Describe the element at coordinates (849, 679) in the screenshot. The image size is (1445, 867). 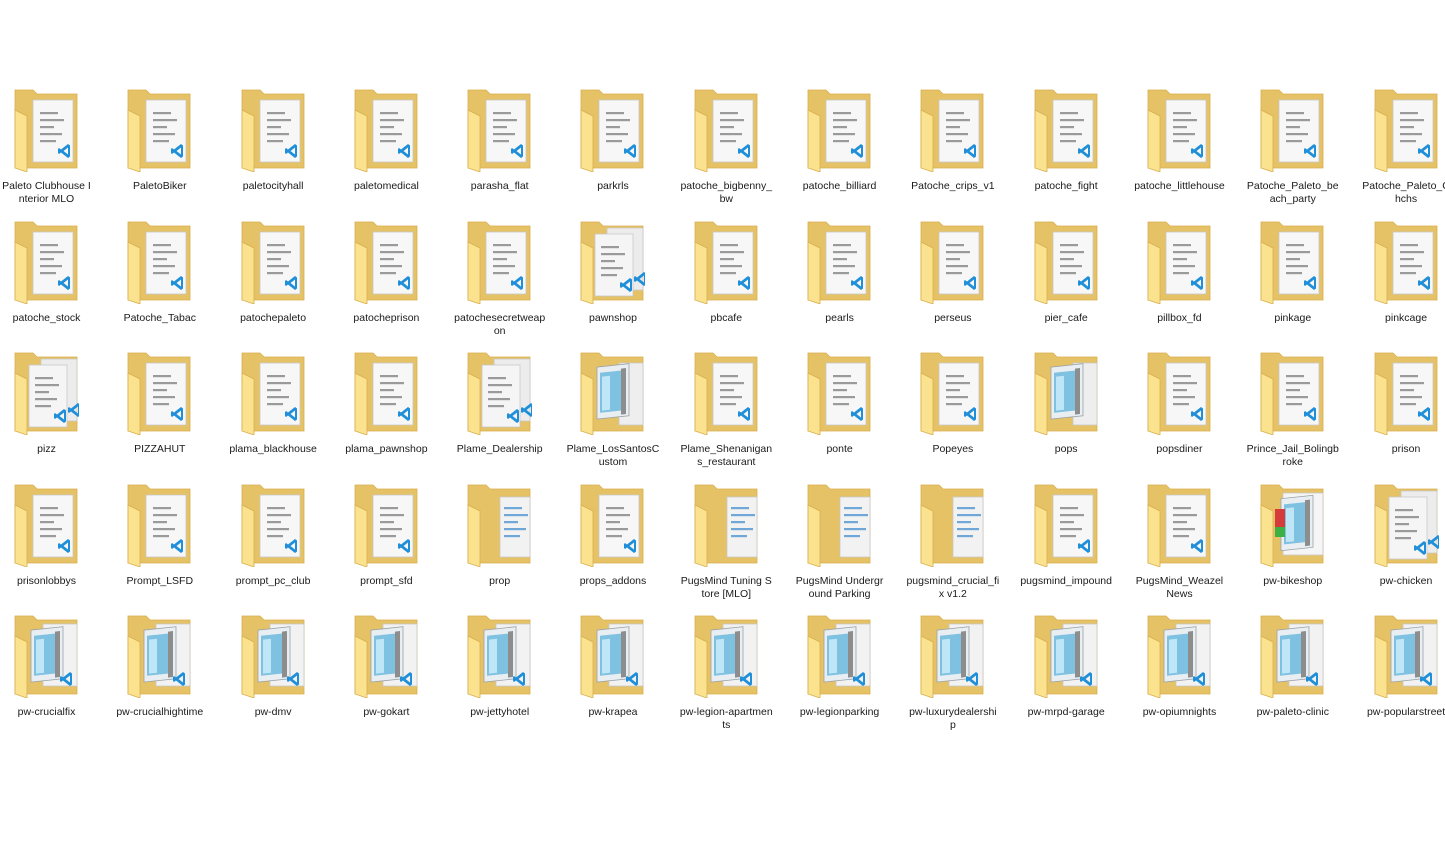
I see `folder-item: pw-legionparking` at that location.